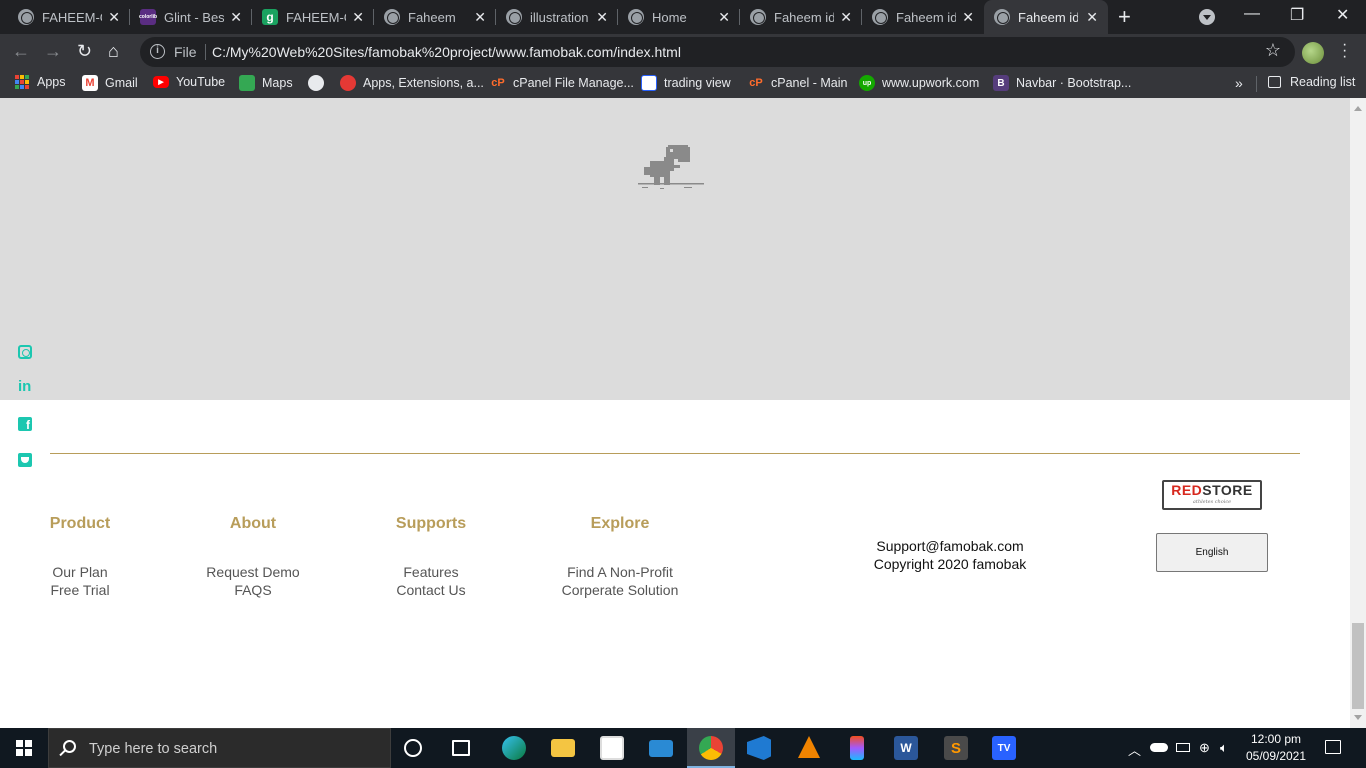 The width and height of the screenshot is (1366, 768). I want to click on task-view-icon, so click(461, 748).